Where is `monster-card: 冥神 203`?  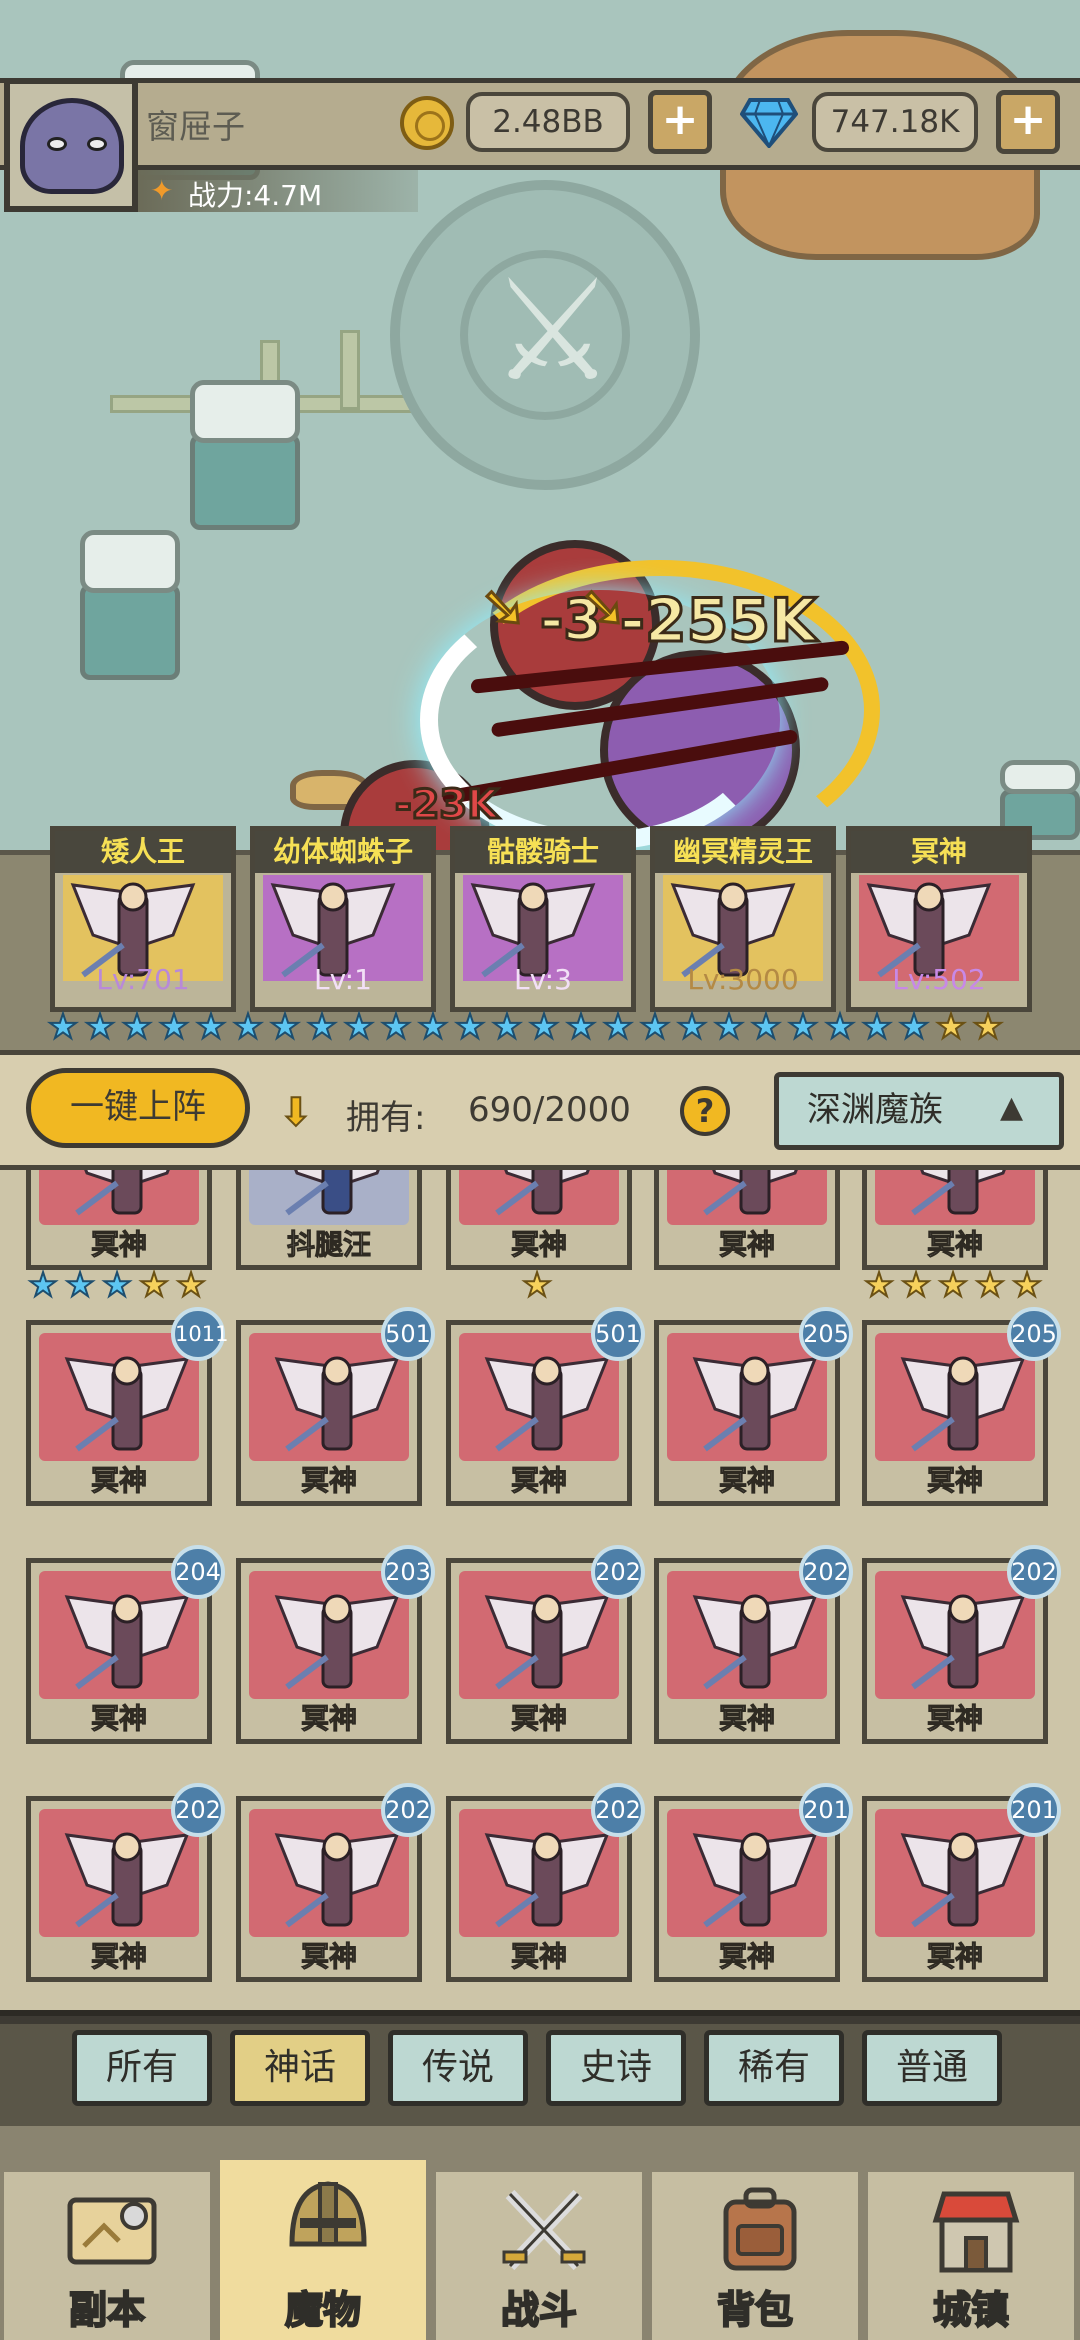
monster-card: 冥神 203 is located at coordinates (335, 1644).